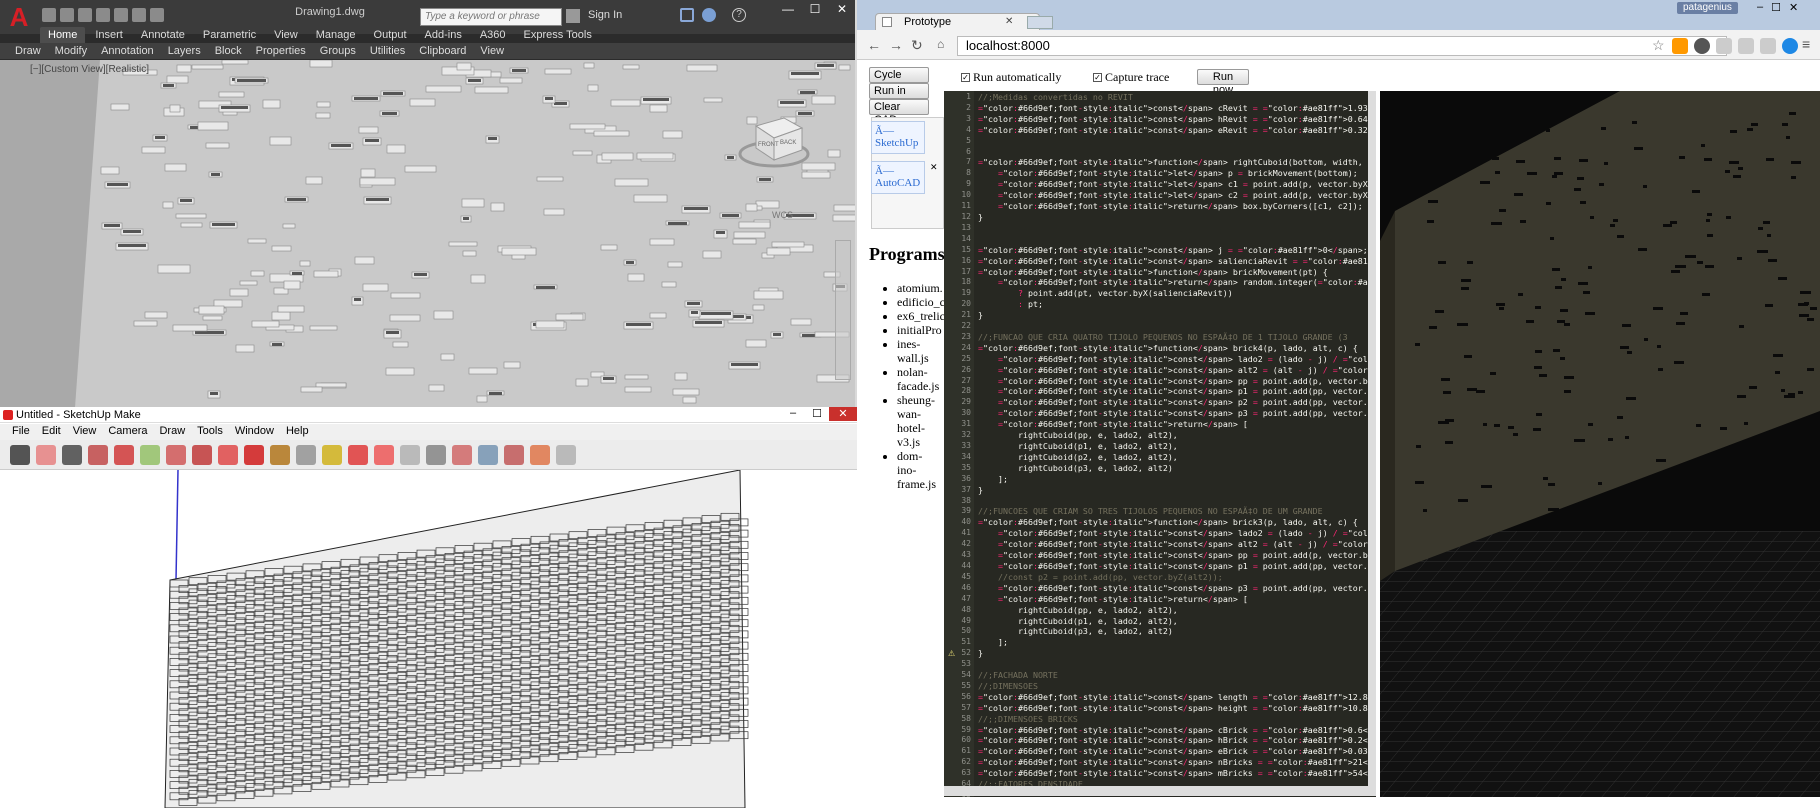 The image size is (1820, 808). I want to click on wcs-label: WCS, so click(782, 215).